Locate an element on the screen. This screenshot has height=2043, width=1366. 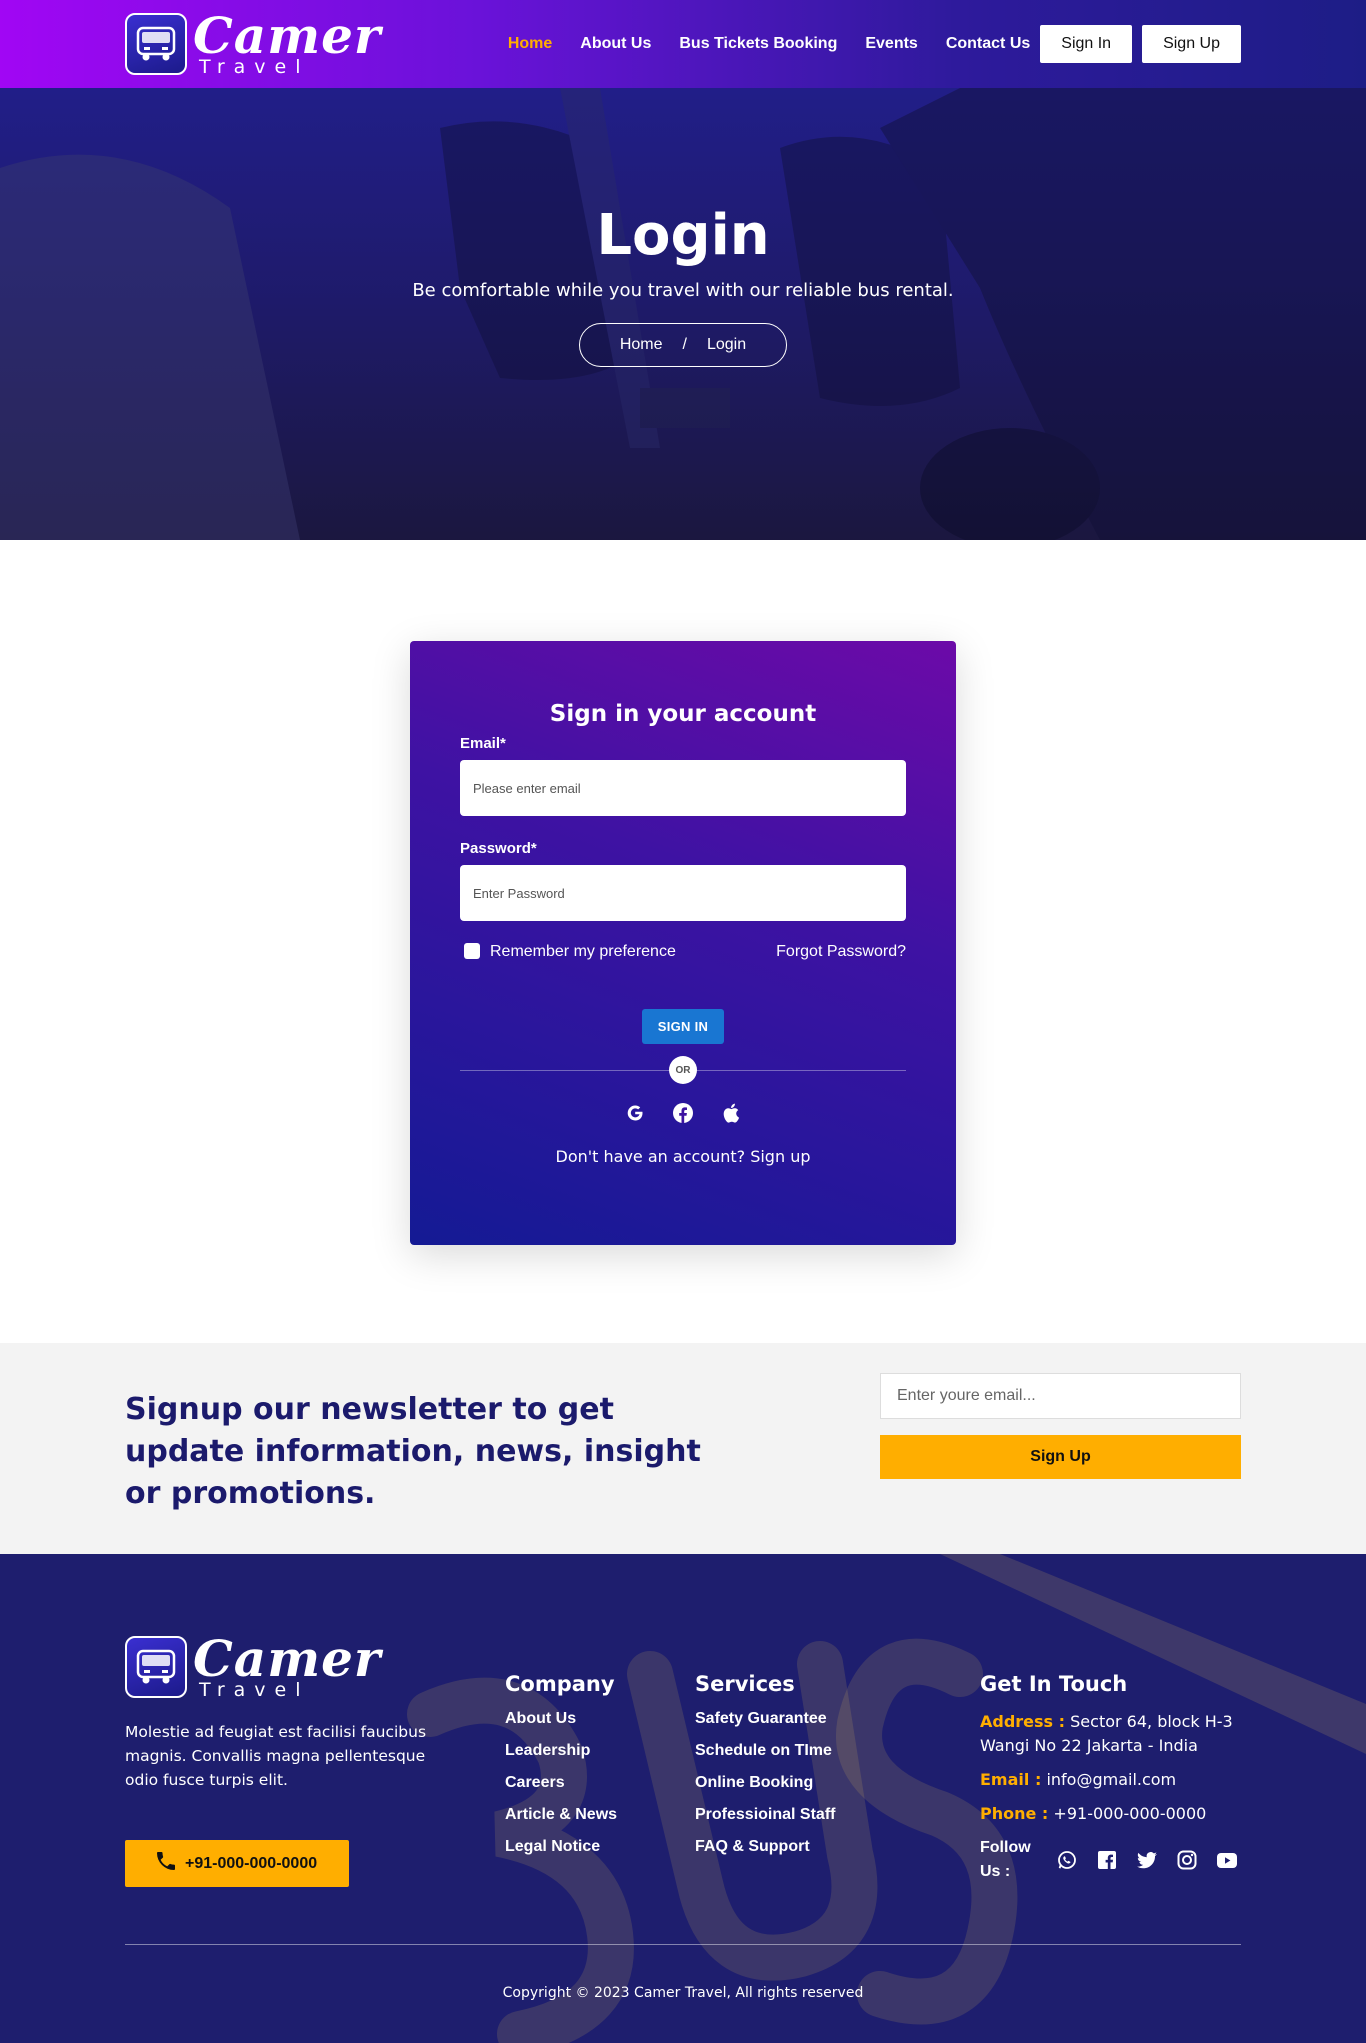
email-label: Email* is located at coordinates (483, 743).